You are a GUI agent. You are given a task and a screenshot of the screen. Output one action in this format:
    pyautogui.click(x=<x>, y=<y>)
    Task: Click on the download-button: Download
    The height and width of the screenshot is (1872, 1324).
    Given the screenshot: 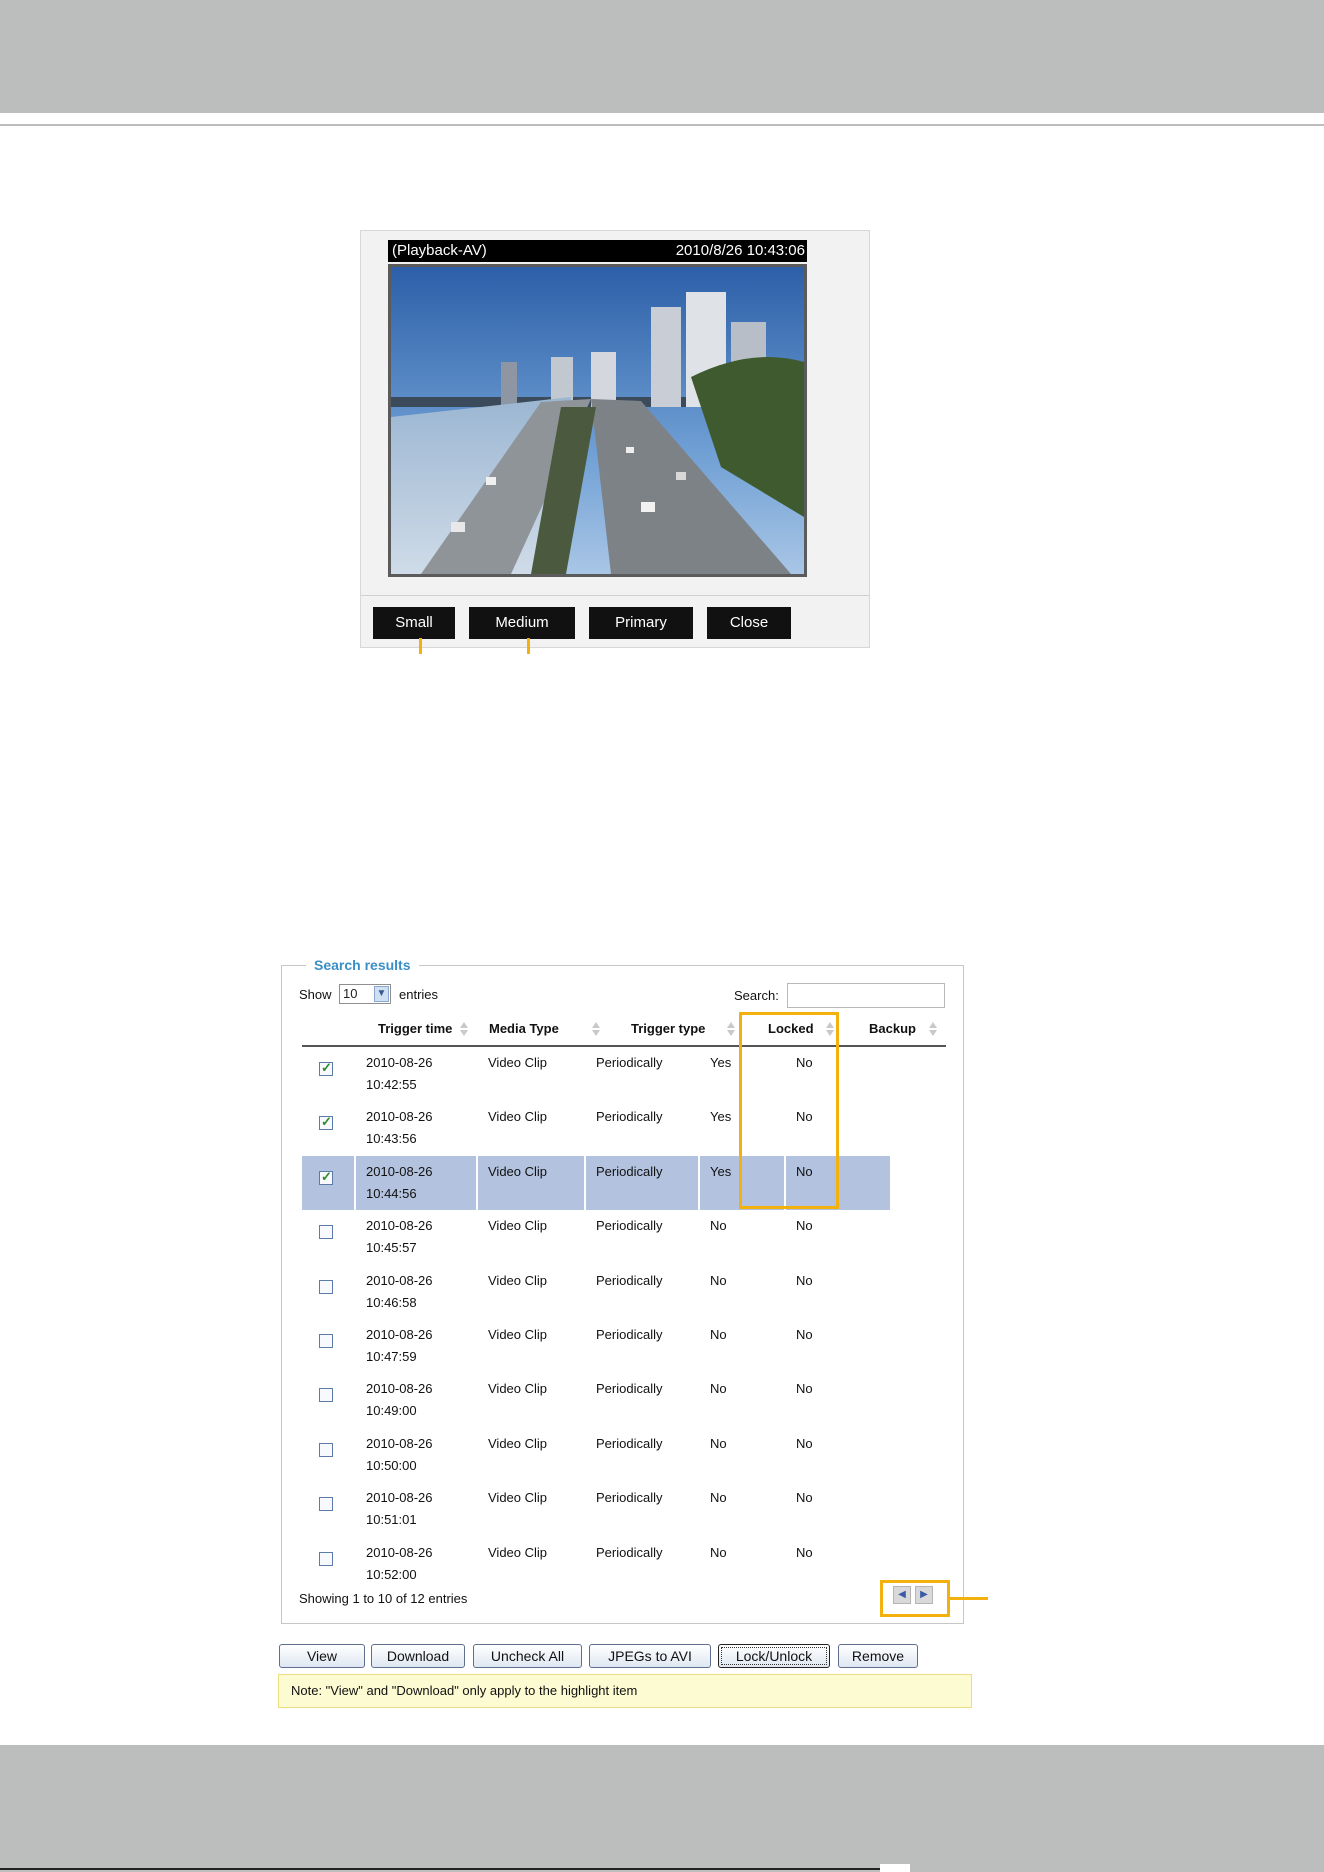 What is the action you would take?
    pyautogui.click(x=418, y=1656)
    